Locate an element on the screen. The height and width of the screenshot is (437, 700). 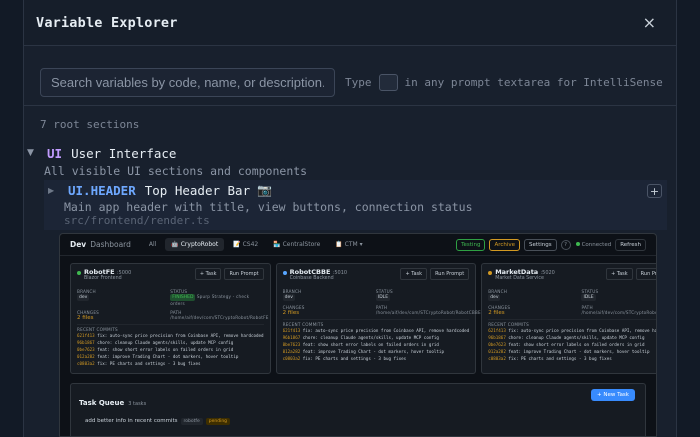
close-icon: × is located at coordinates (649, 22).